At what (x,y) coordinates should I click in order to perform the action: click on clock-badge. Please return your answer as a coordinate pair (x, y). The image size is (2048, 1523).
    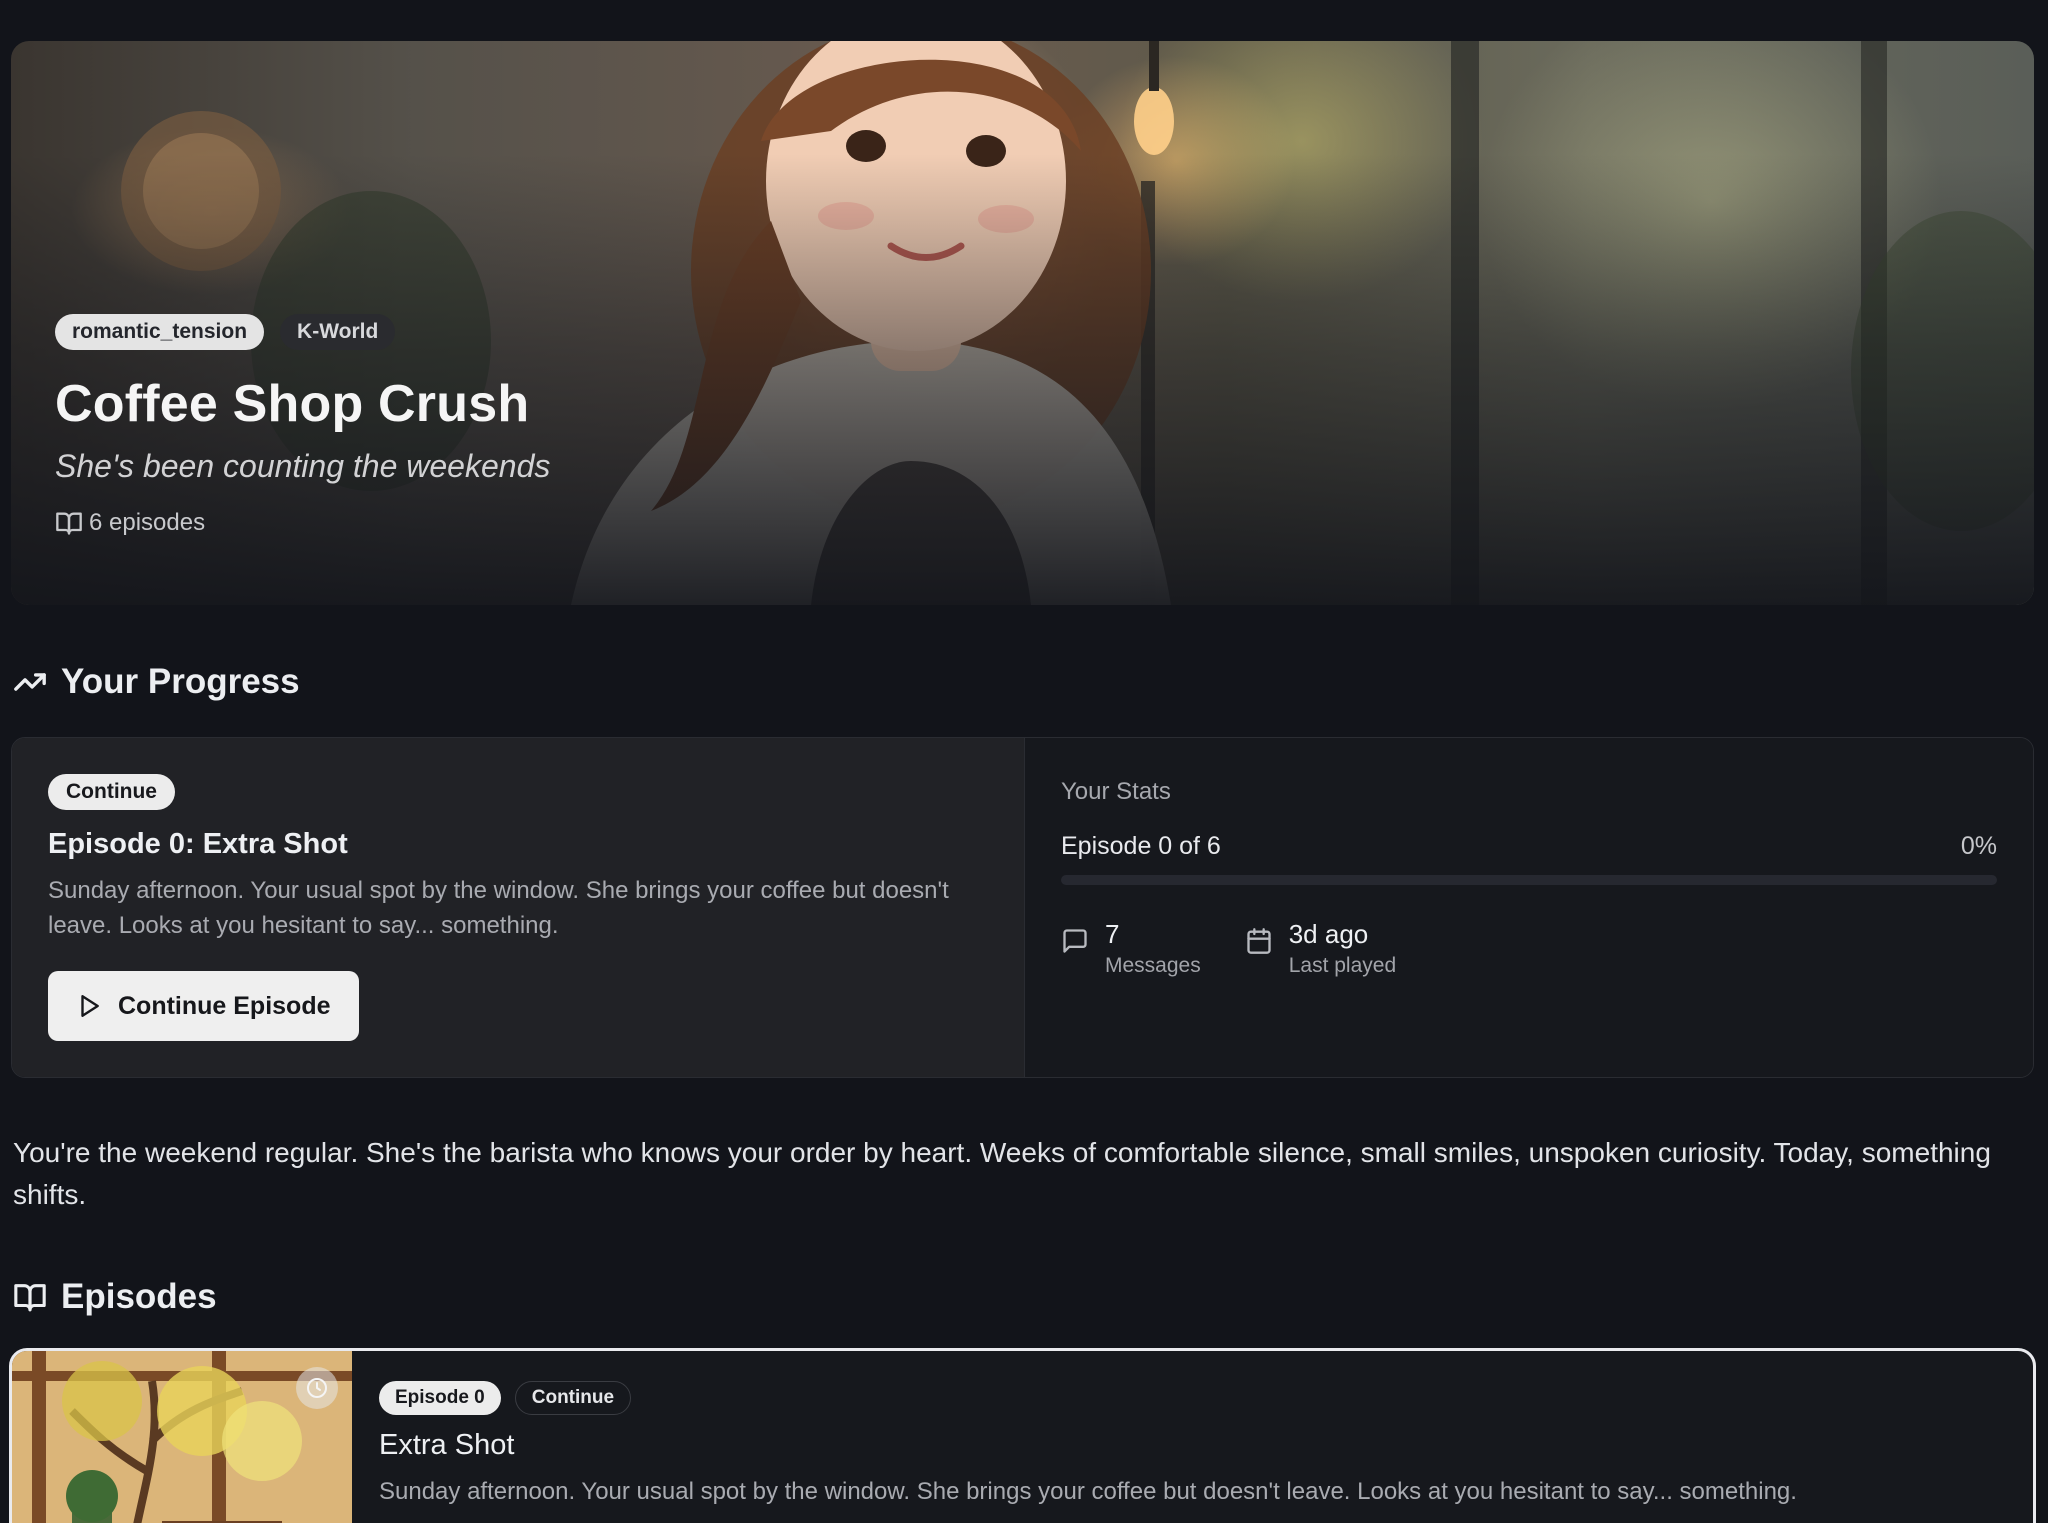
    Looking at the image, I should click on (317, 1388).